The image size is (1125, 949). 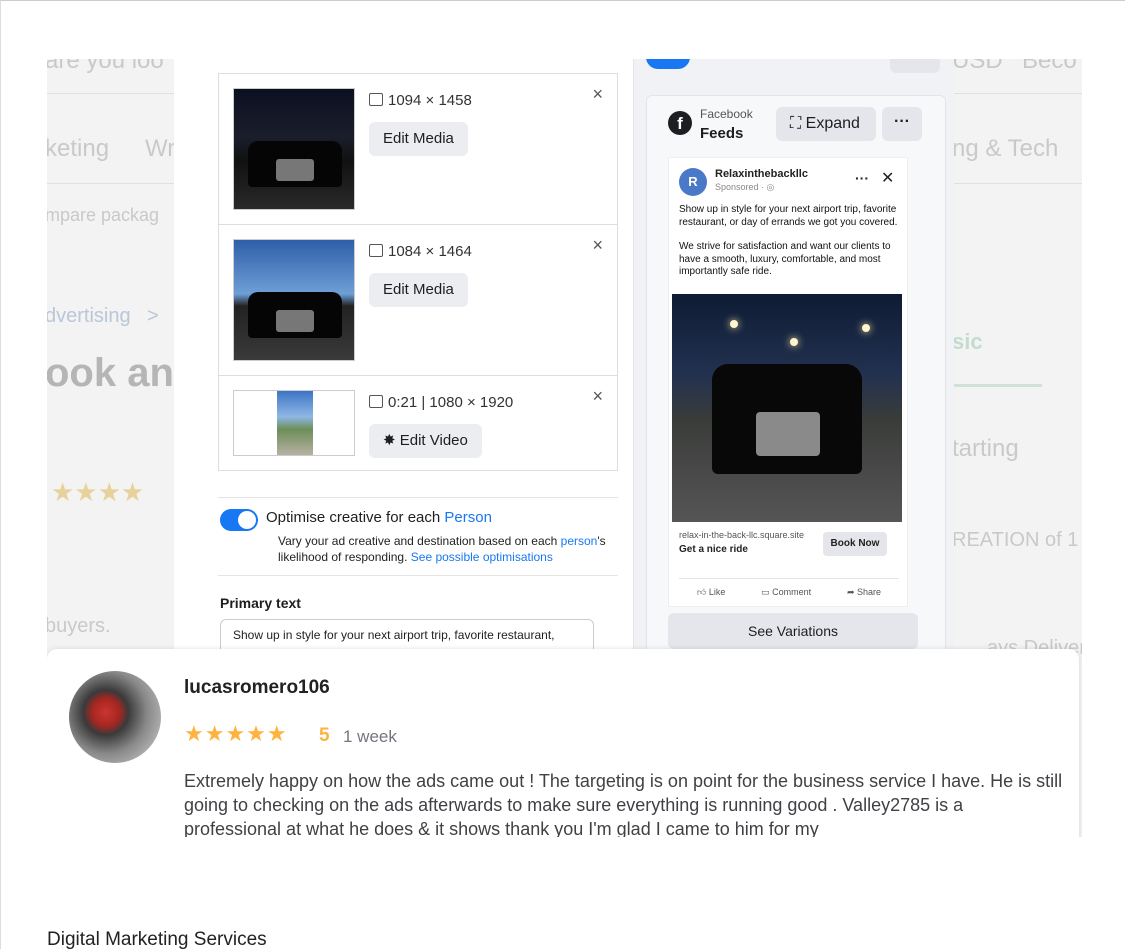 I want to click on media-card-1: 1094 × 1458 Edit Media ×, so click(x=418, y=149).